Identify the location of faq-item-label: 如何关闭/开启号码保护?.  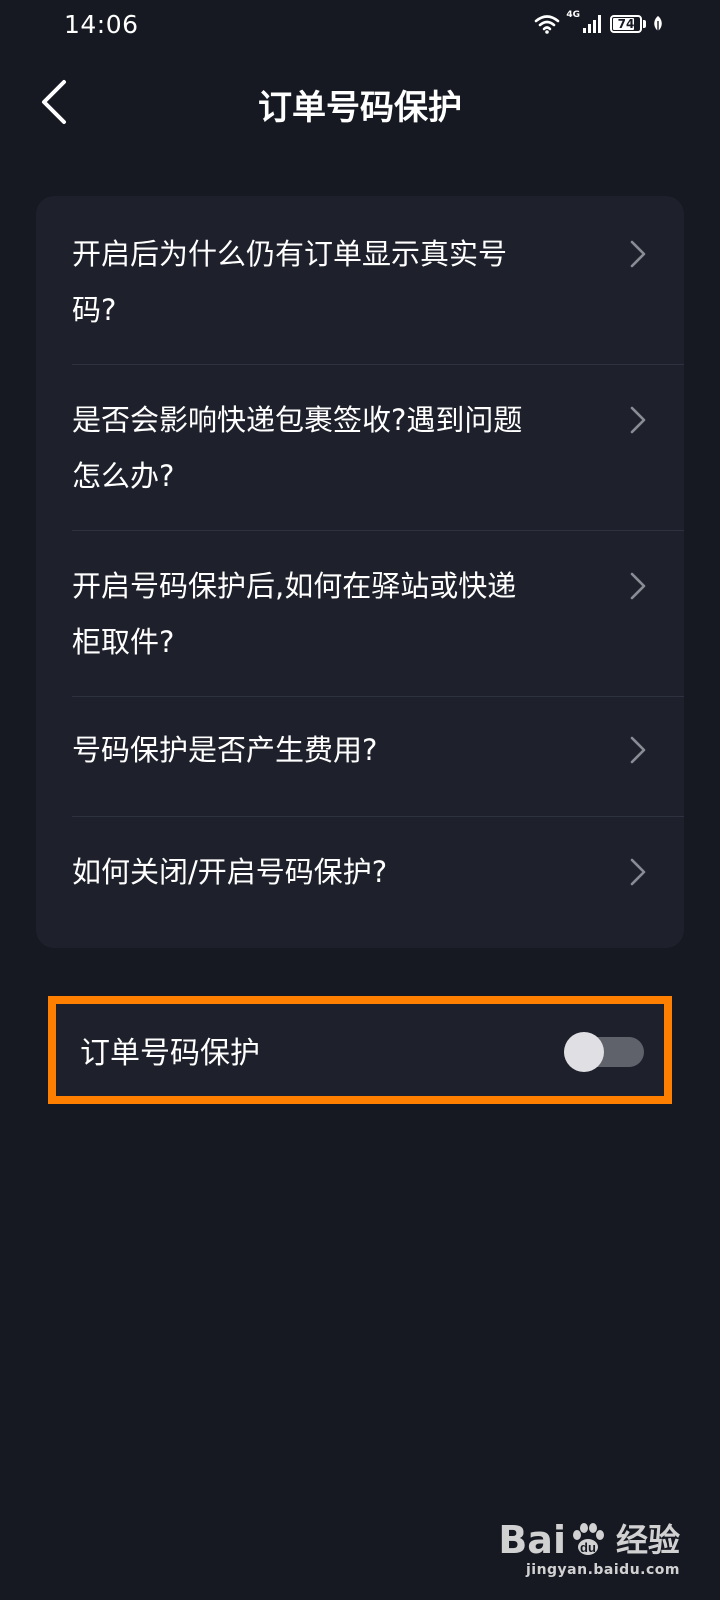
(230, 872).